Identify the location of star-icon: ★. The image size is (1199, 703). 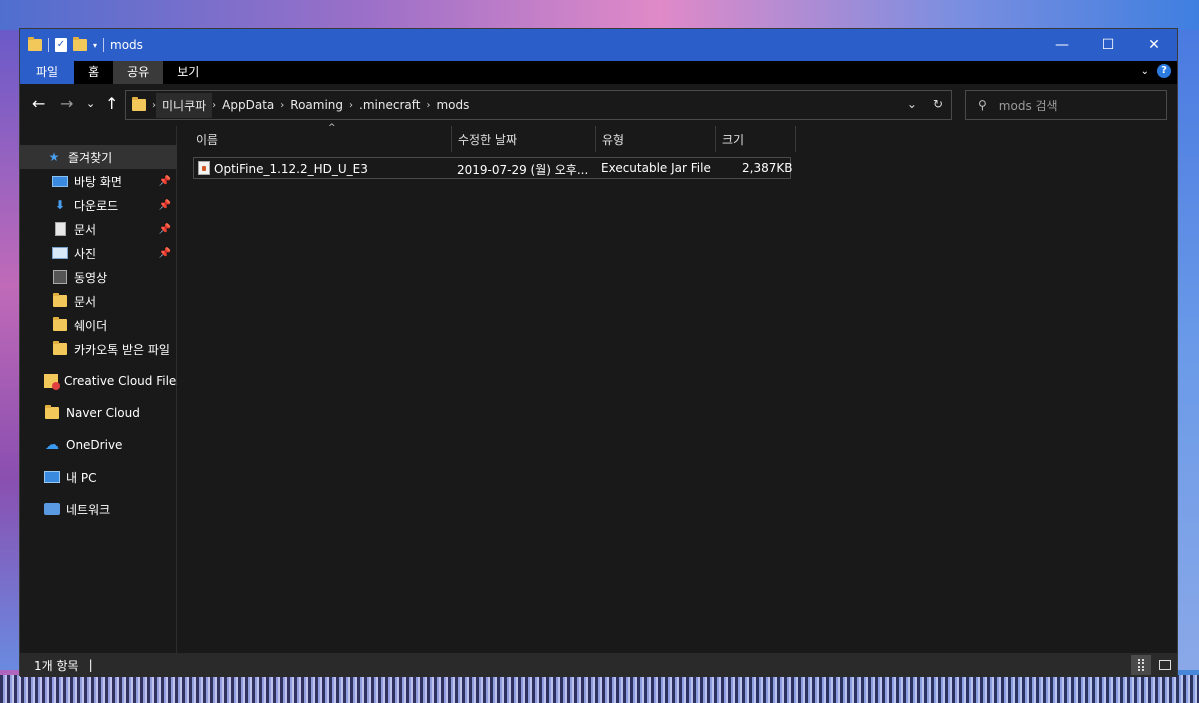
(54, 157).